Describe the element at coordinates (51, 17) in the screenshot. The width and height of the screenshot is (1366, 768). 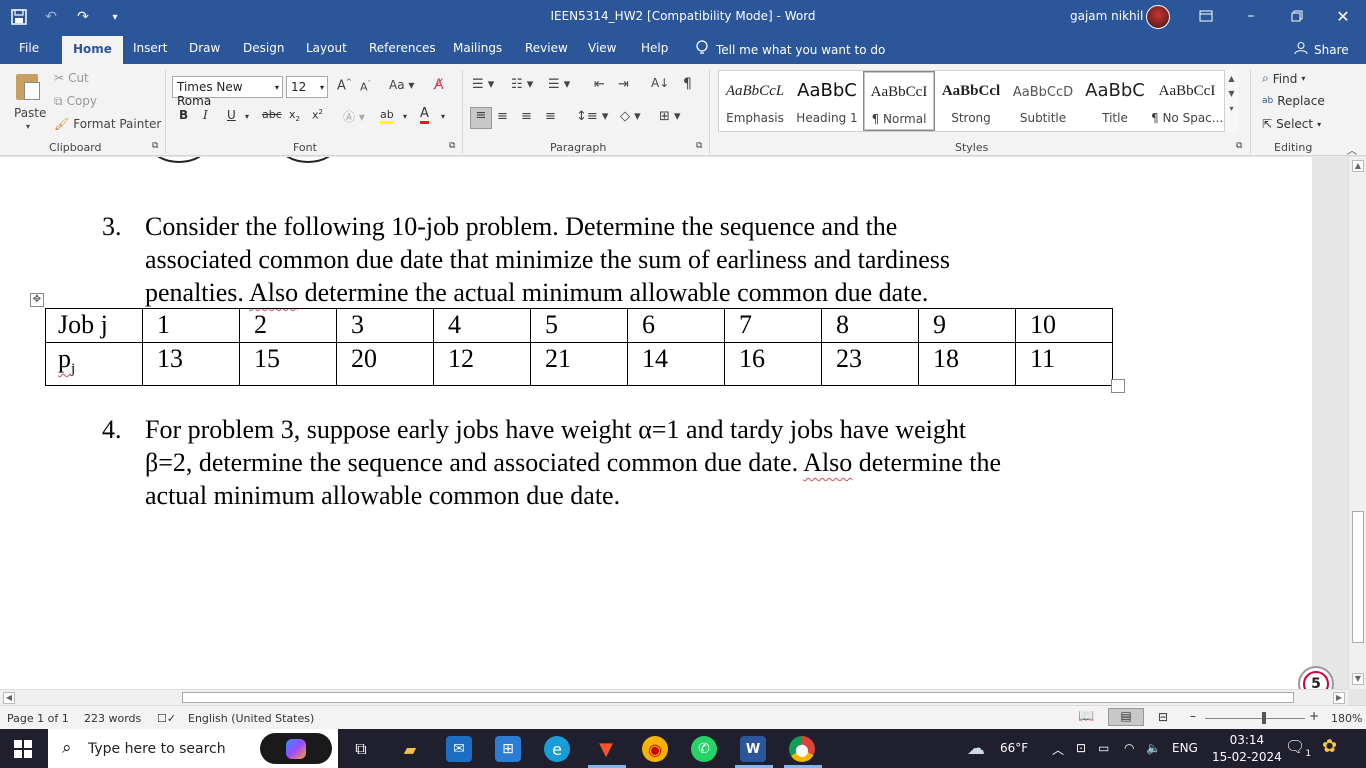
I see `undo-icon: ↶` at that location.